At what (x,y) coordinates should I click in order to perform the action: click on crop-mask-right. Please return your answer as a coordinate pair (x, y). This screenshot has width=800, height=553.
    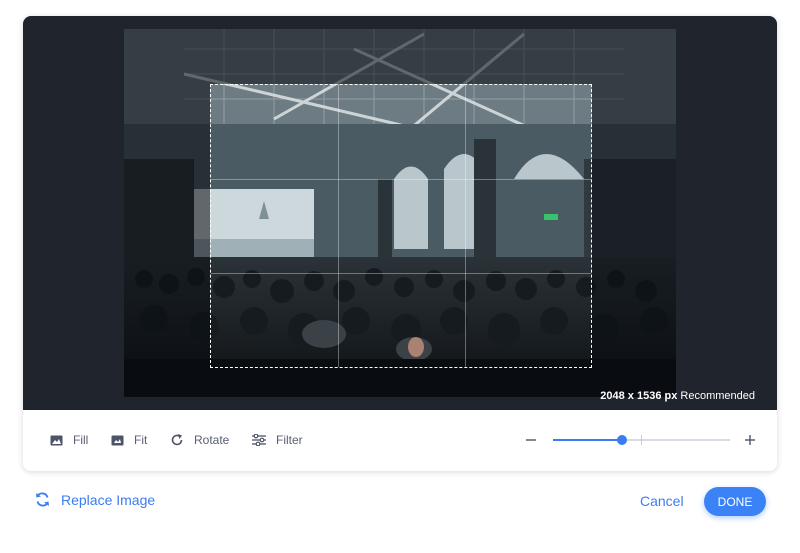
    Looking at the image, I should click on (634, 226).